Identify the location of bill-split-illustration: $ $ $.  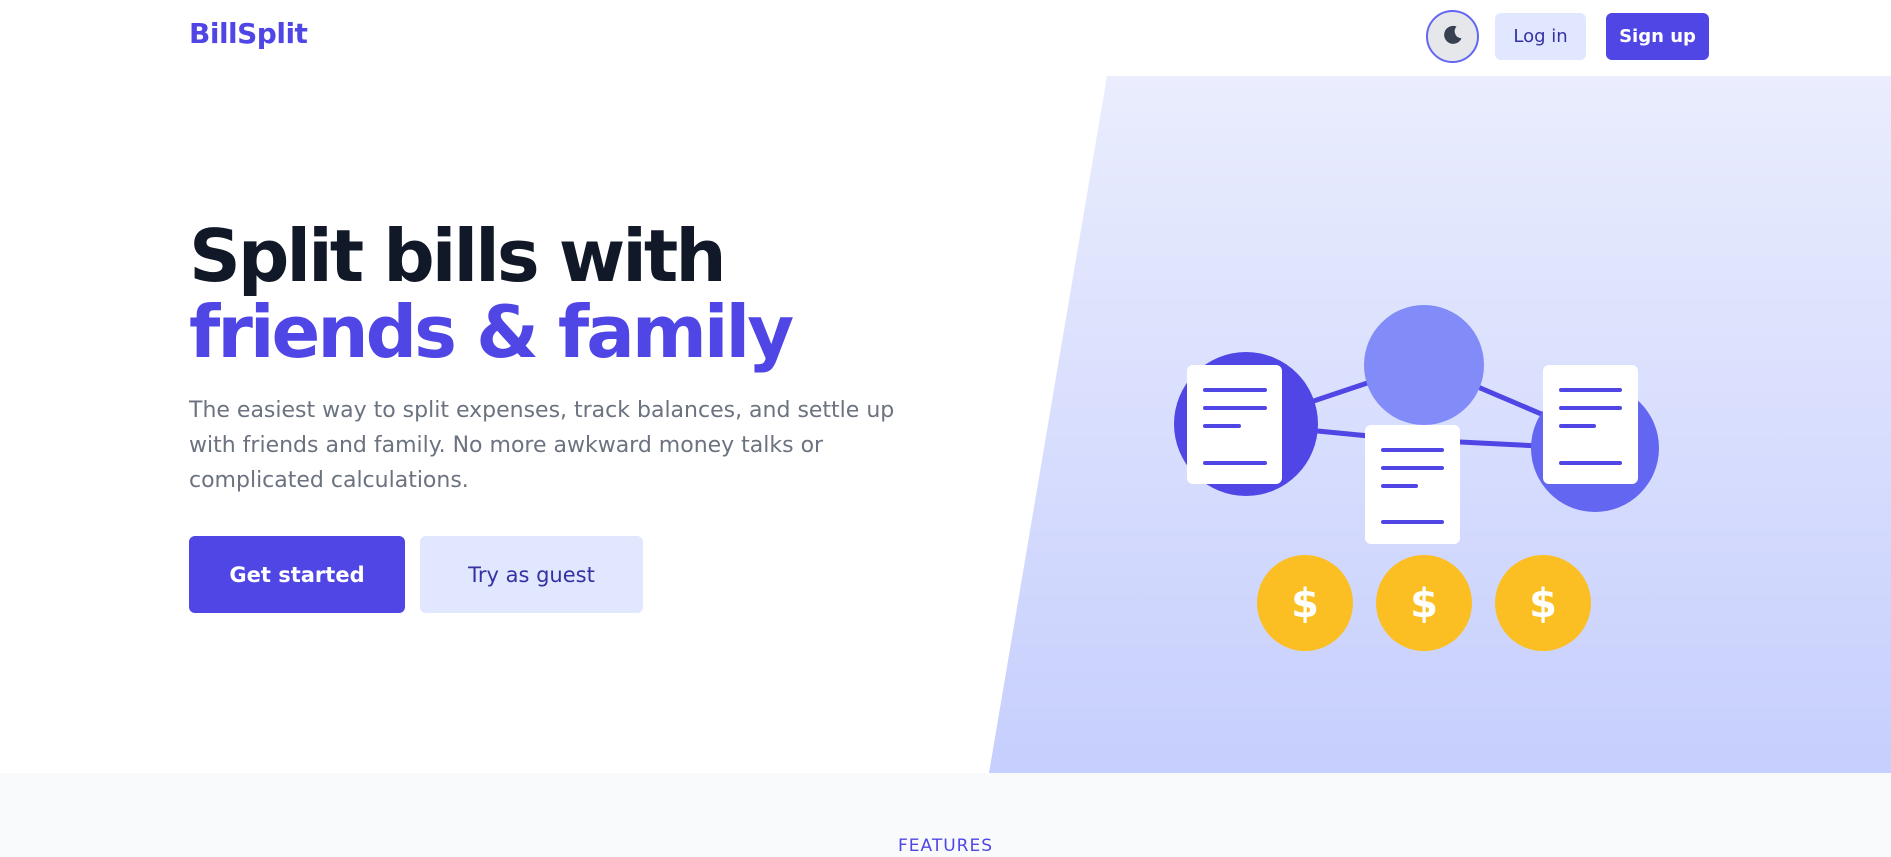
(1416, 478).